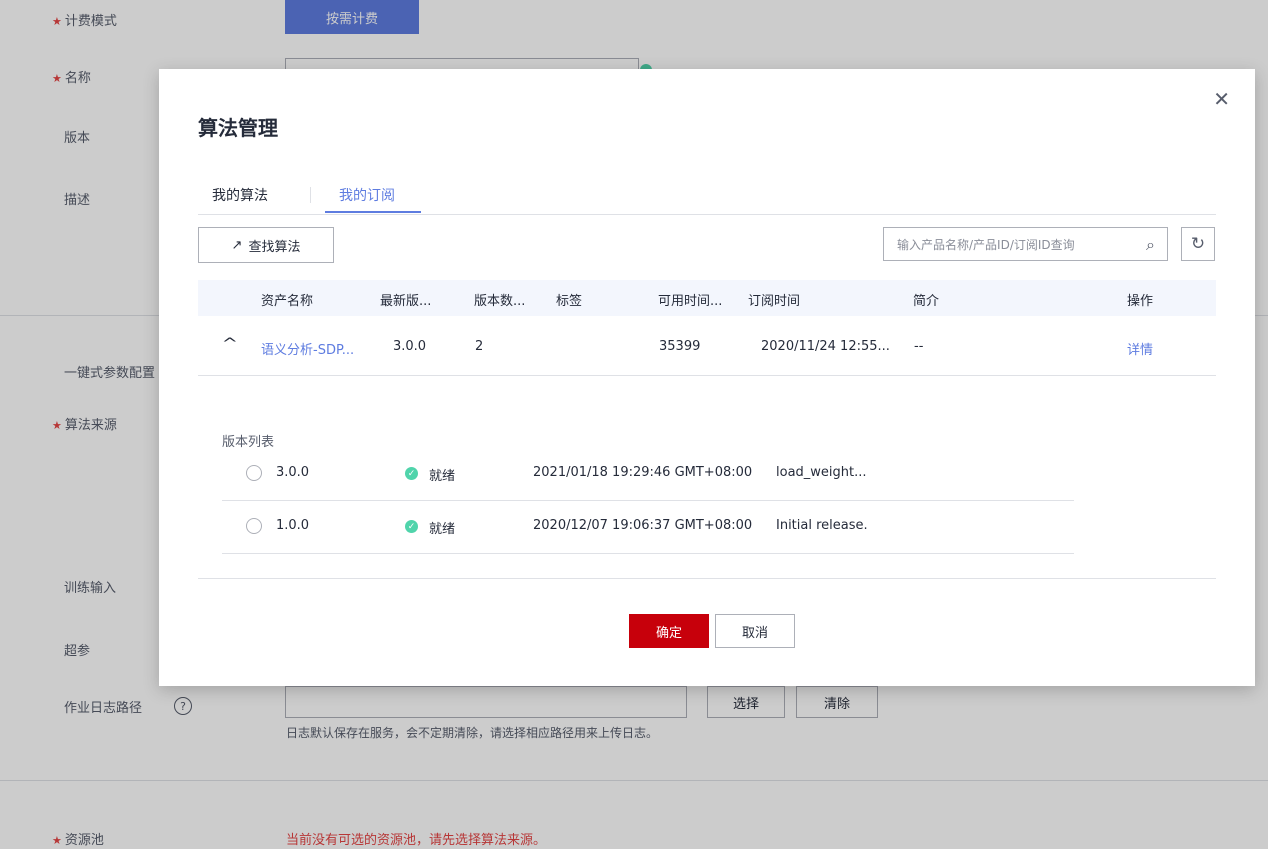 The image size is (1268, 849). Describe the element at coordinates (274, 247) in the screenshot. I see `find-algorithm-label: 查找算法` at that location.